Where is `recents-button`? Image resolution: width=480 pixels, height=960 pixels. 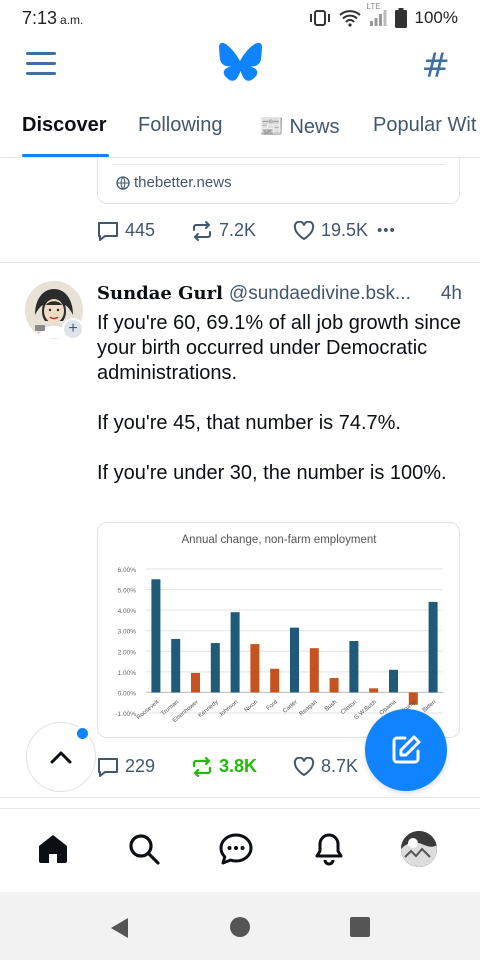
recents-button is located at coordinates (360, 929).